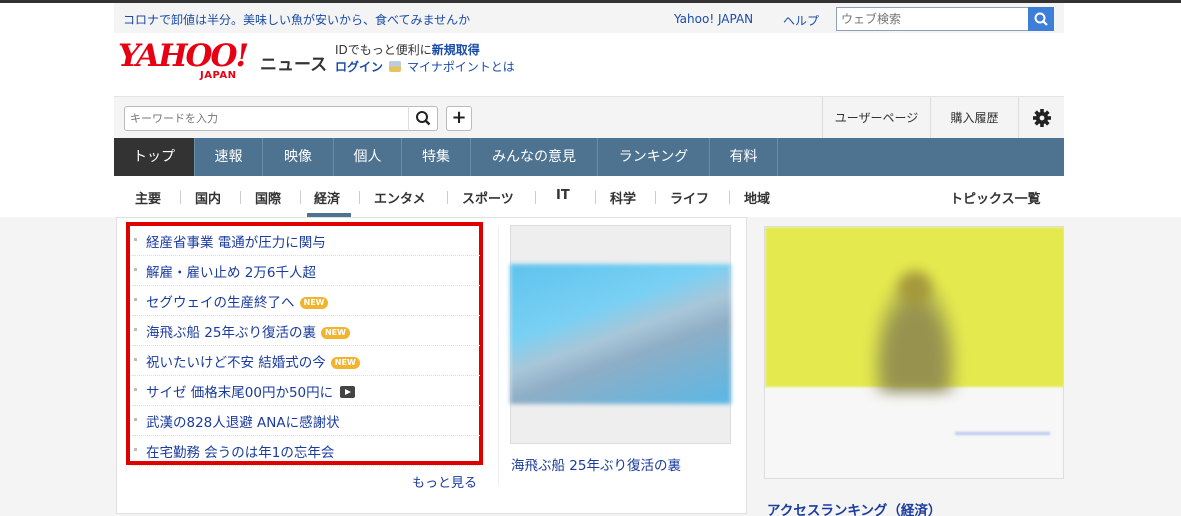 The width and height of the screenshot is (1181, 516). I want to click on register-link: 新規取得, so click(456, 50).